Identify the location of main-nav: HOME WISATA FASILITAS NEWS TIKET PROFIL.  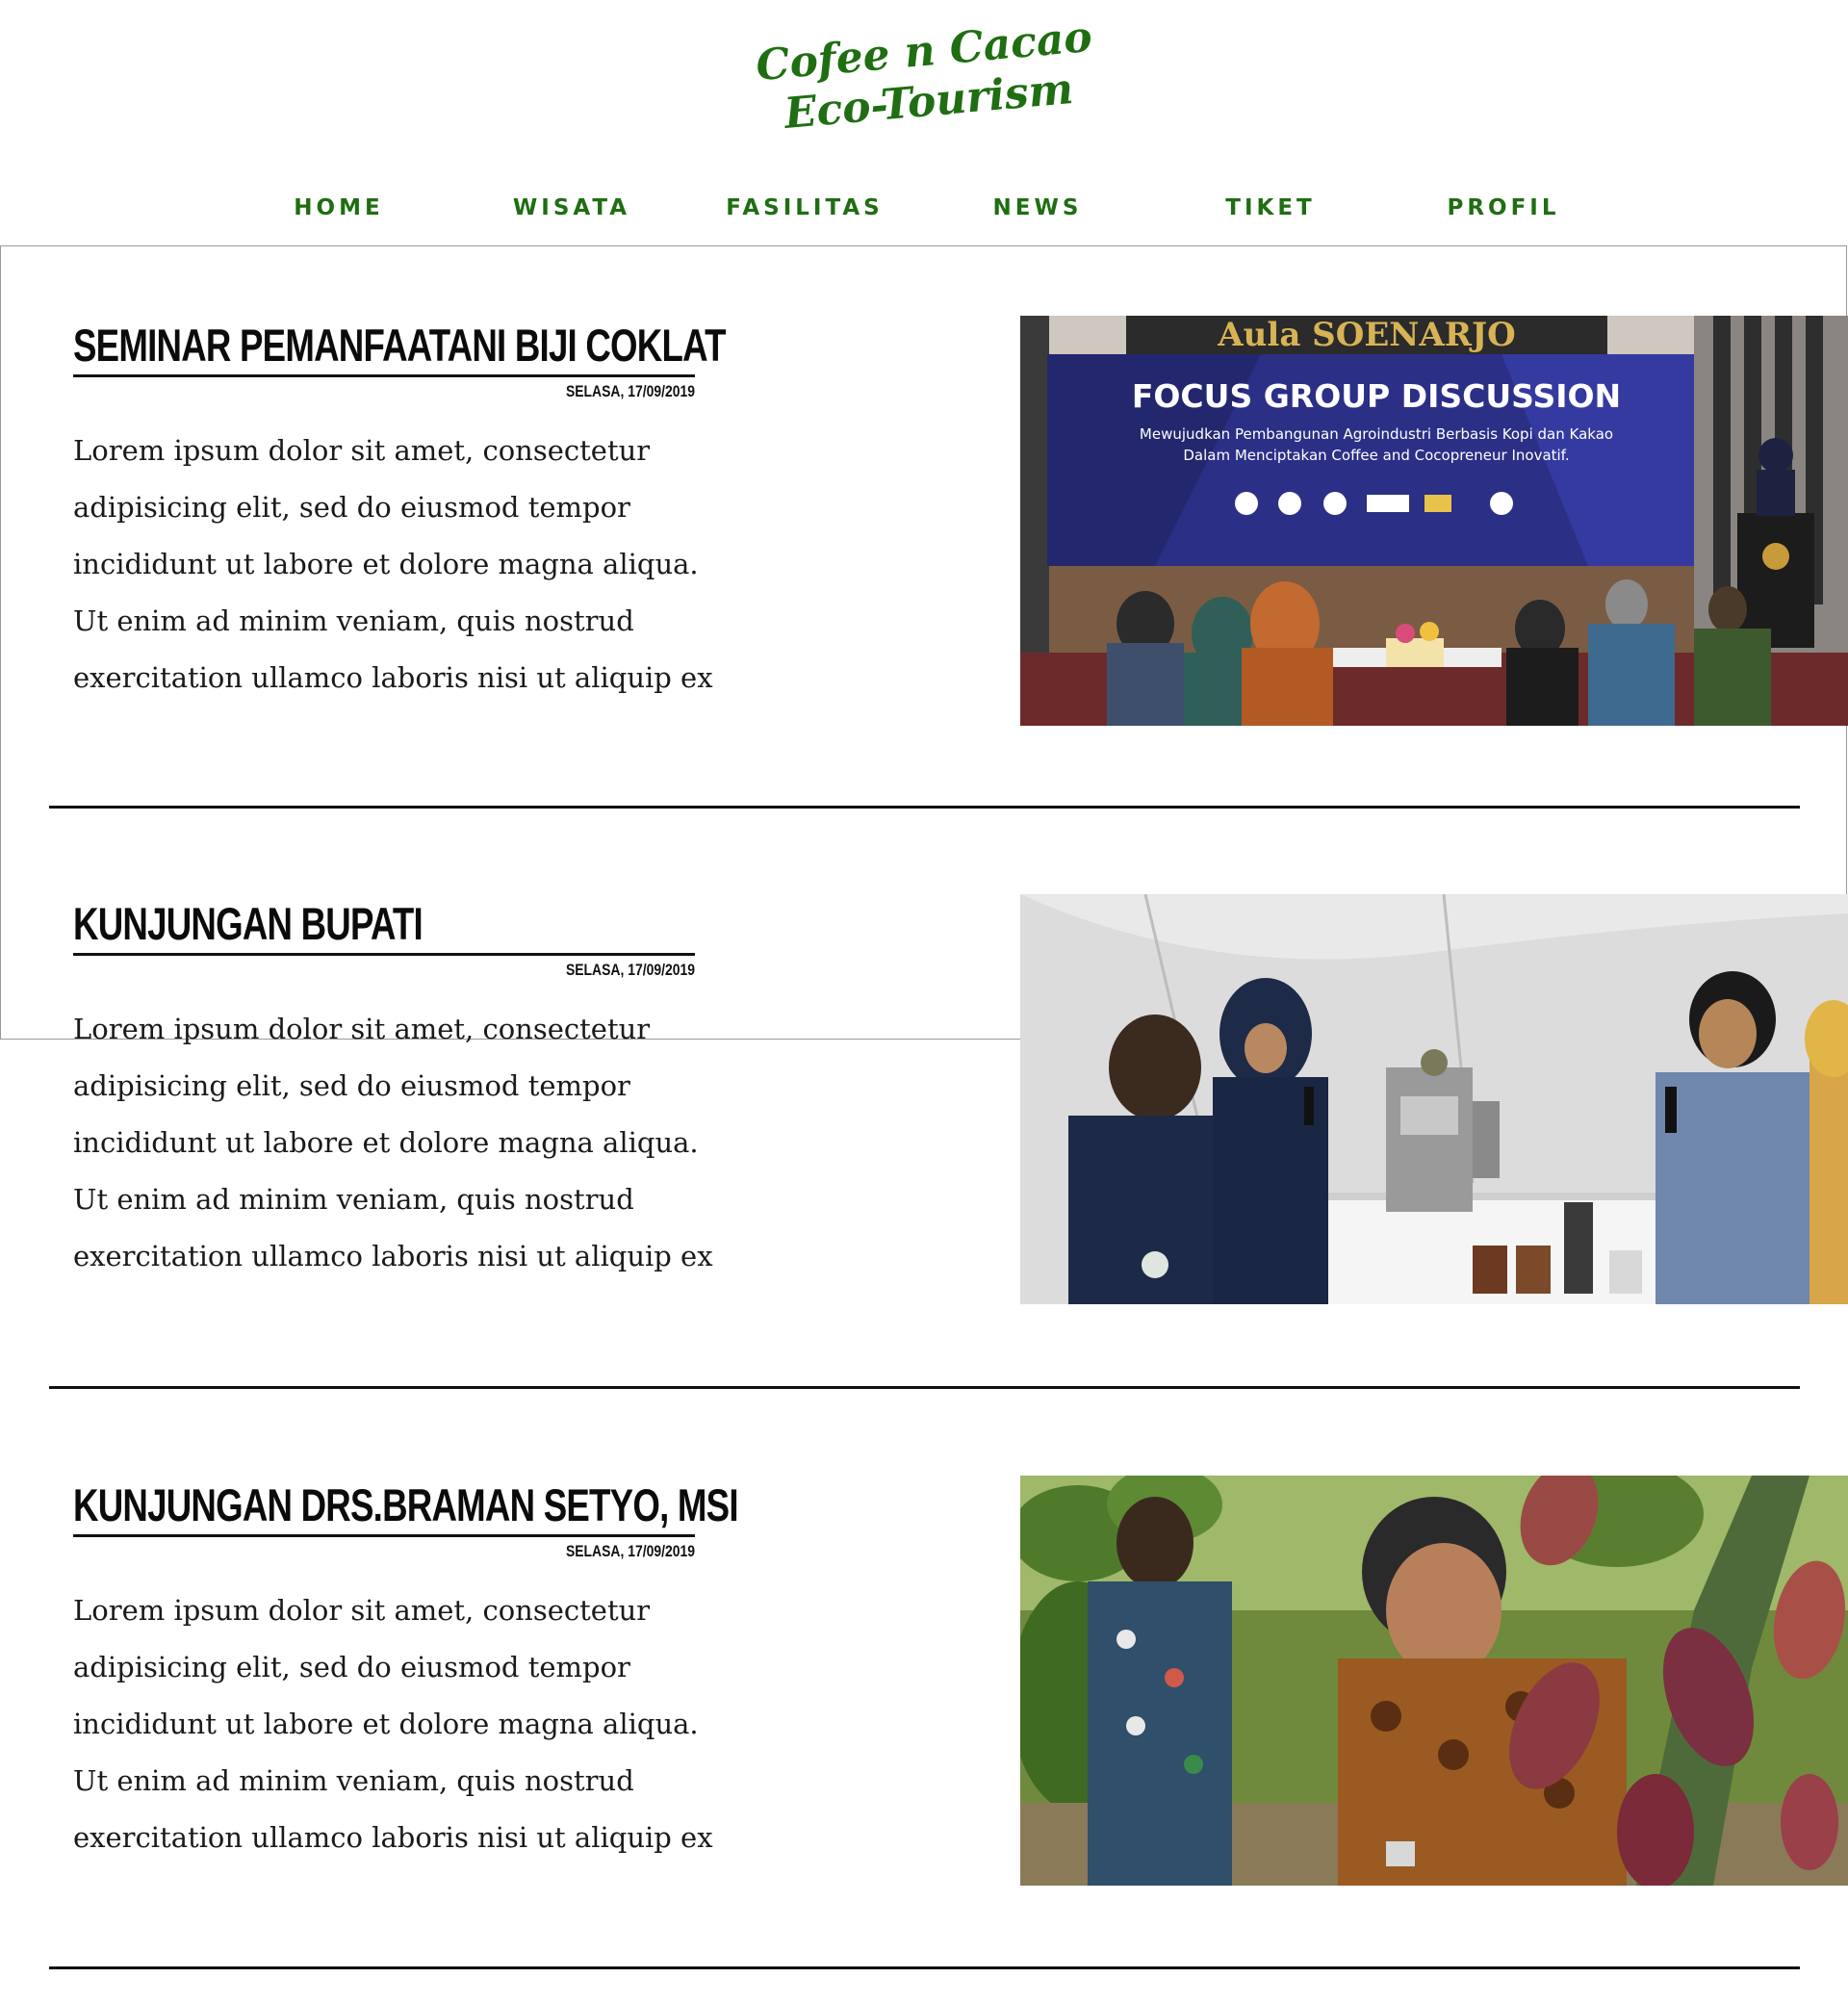
(924, 214).